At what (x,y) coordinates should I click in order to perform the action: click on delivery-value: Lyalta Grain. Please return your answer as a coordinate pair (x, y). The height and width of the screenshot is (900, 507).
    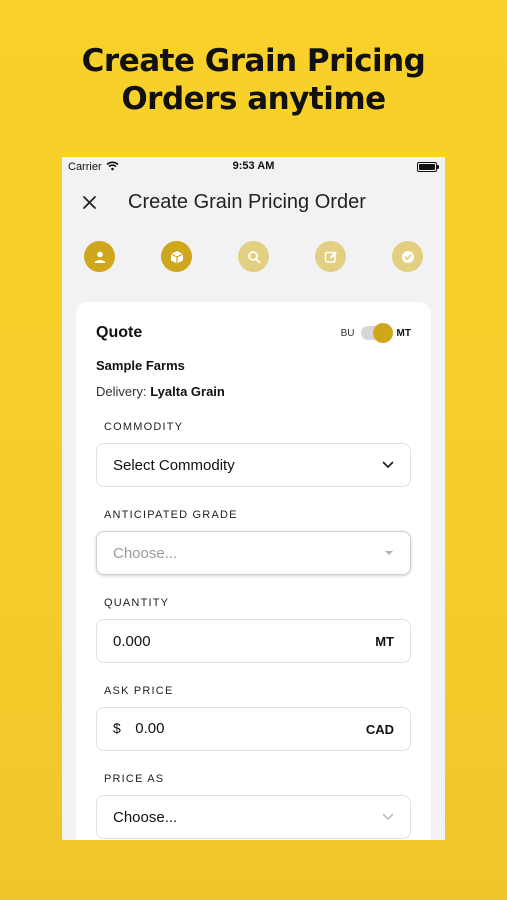
    Looking at the image, I should click on (187, 391).